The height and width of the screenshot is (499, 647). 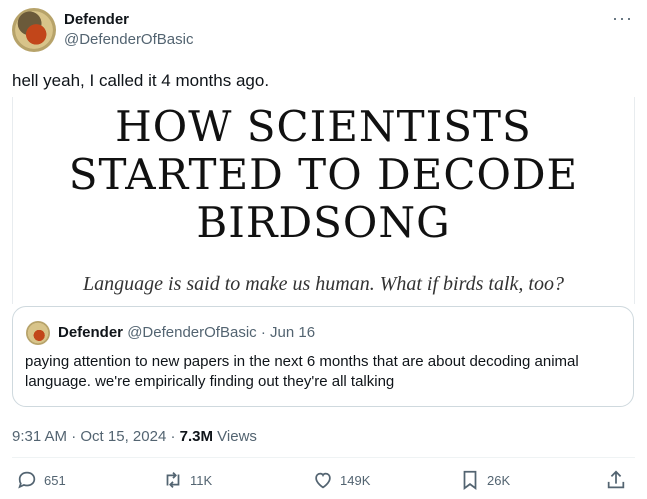 What do you see at coordinates (141, 80) in the screenshot?
I see `tweet-text: hell yeah, I called it 4 months ago.` at bounding box center [141, 80].